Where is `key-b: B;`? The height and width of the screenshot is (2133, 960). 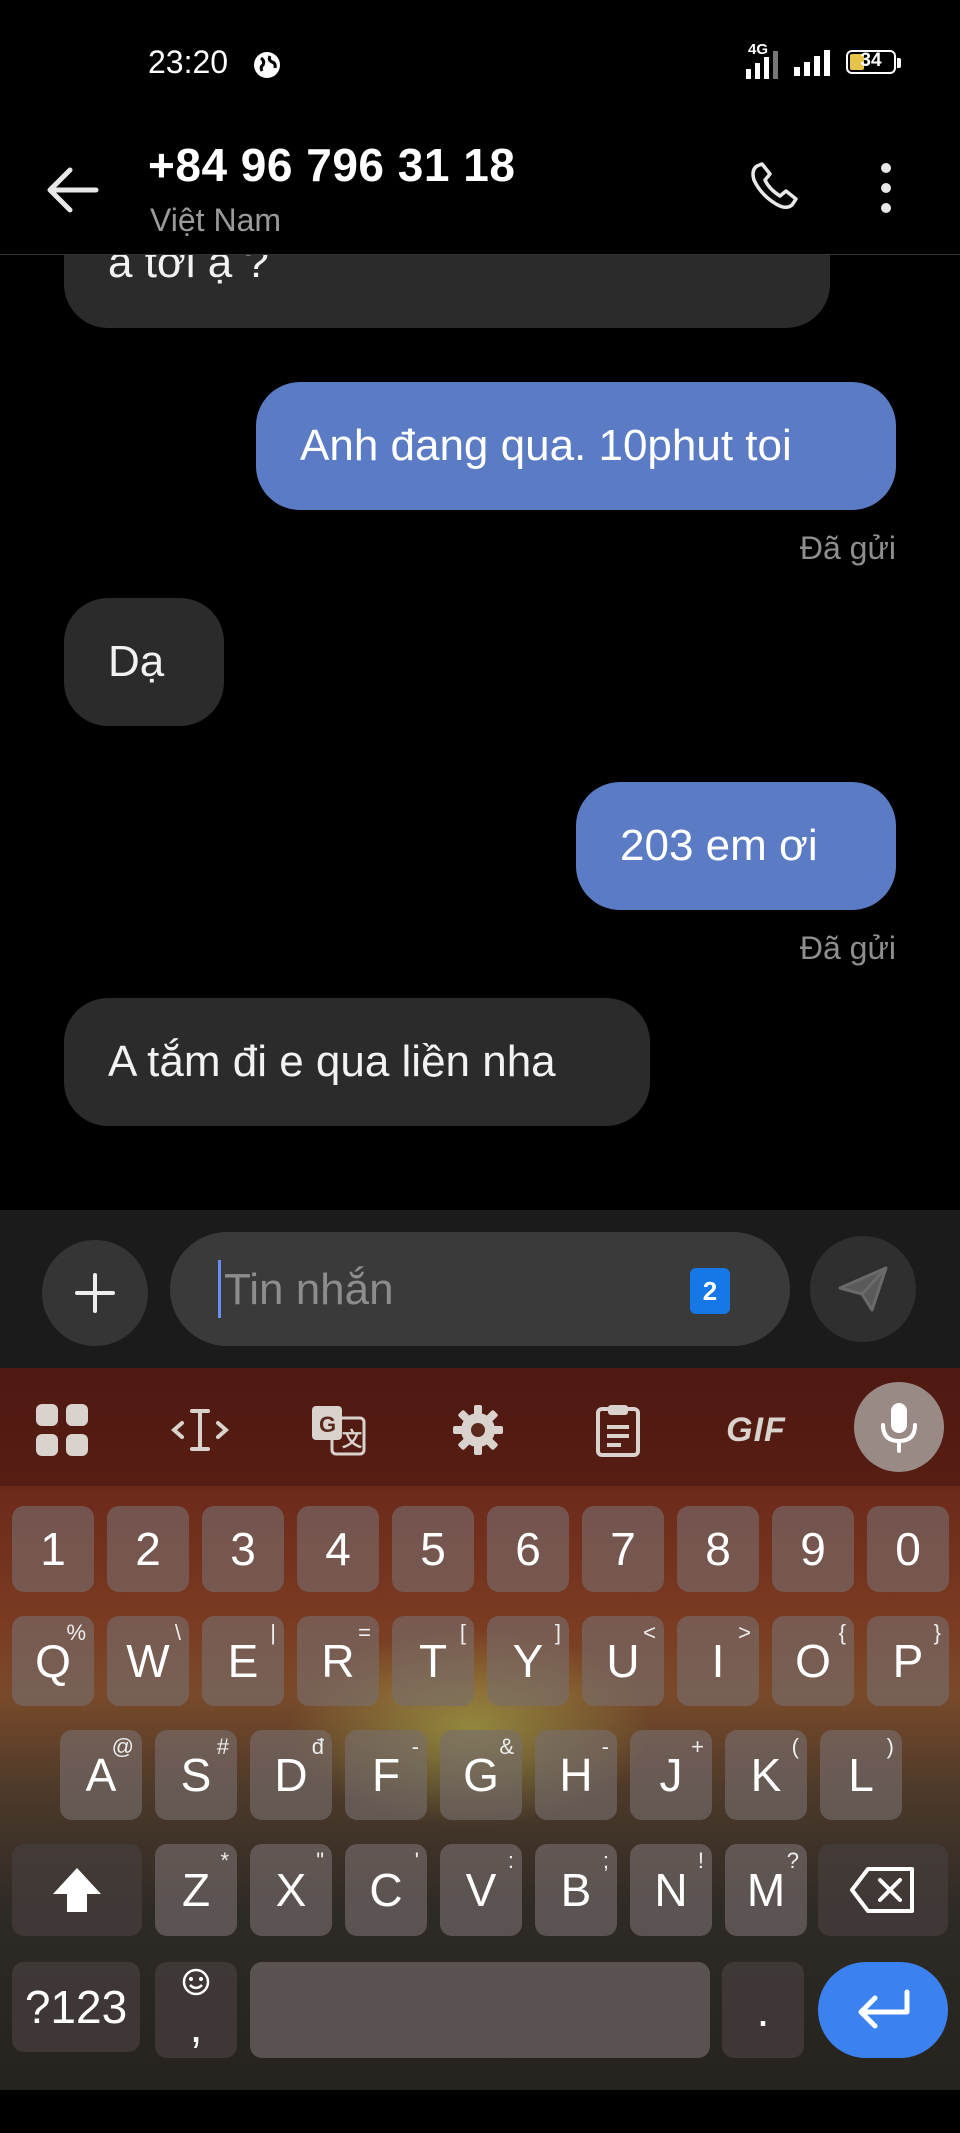 key-b: B; is located at coordinates (576, 1890).